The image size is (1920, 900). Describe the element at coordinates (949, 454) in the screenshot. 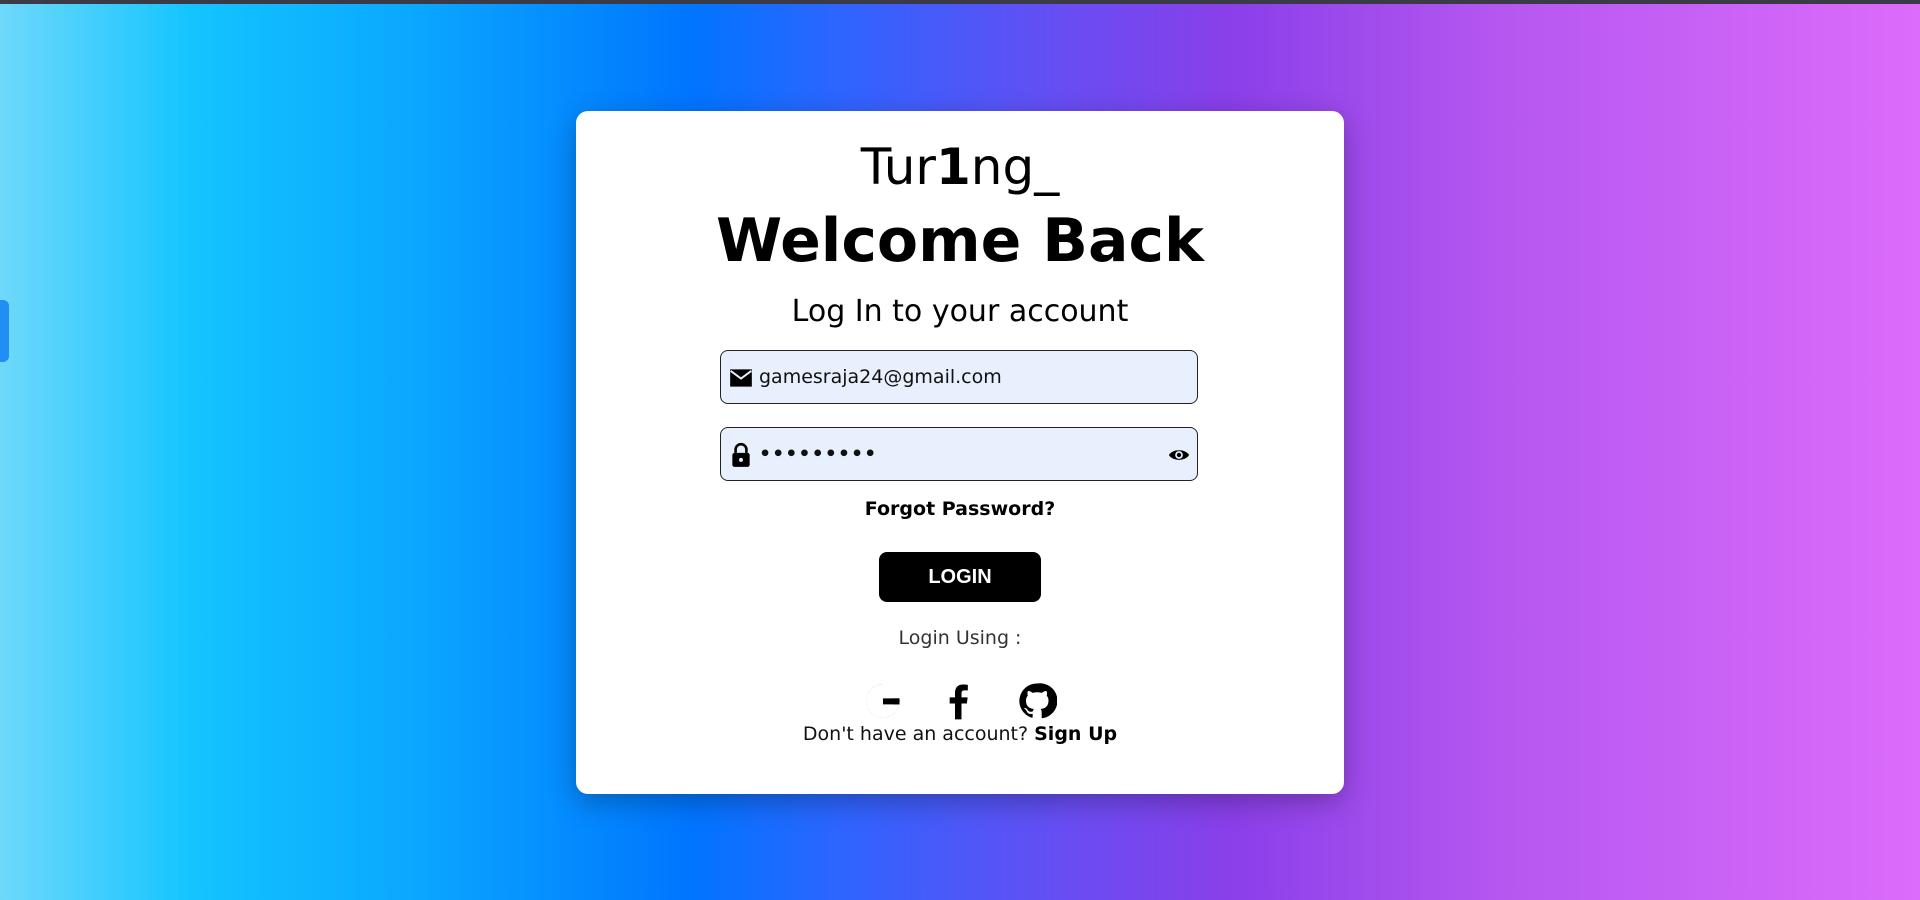

I see `password-input` at that location.